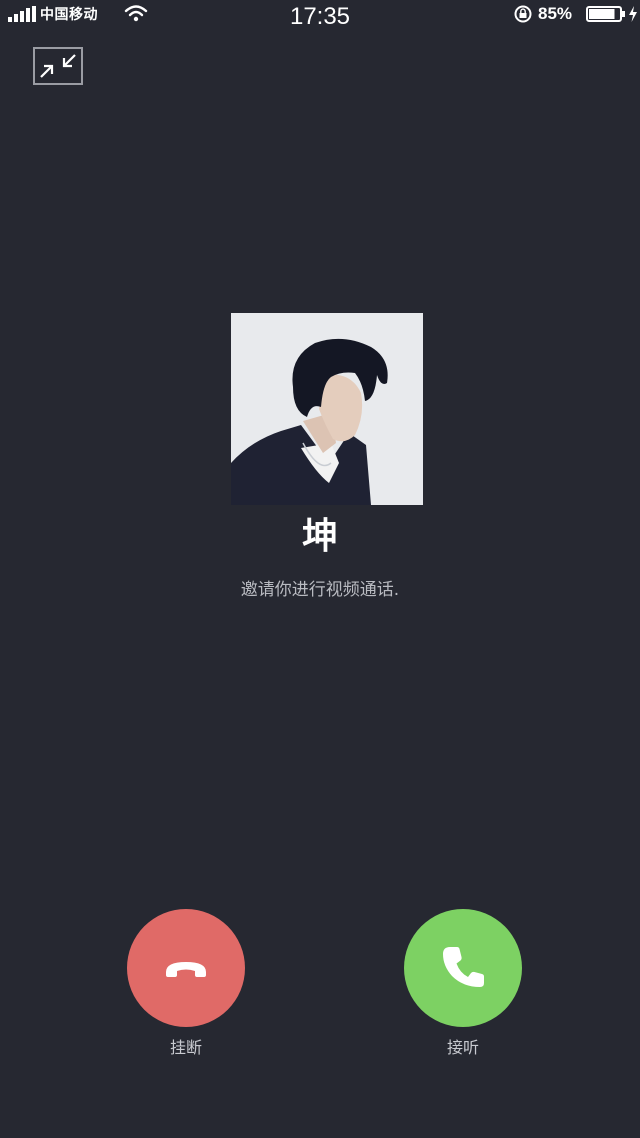  I want to click on hang-up-button, so click(186, 968).